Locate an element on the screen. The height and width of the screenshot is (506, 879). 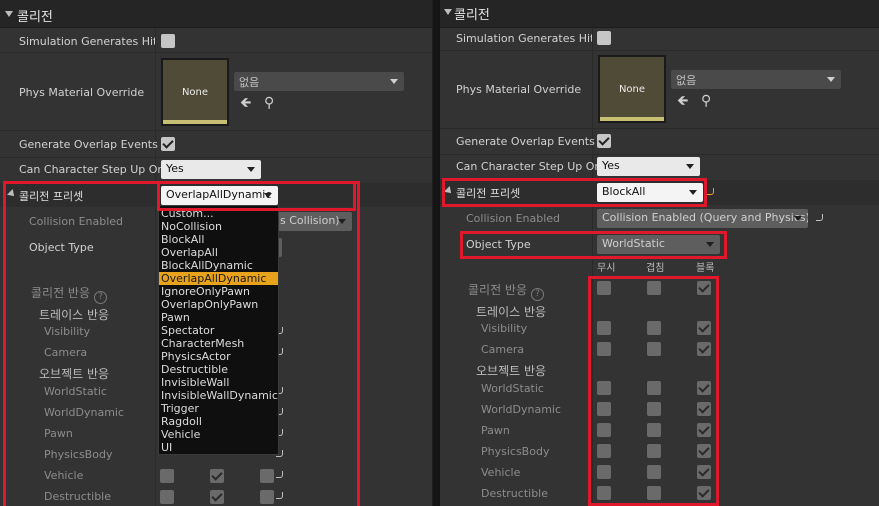
object-responses-label: 오브젝트 반응 is located at coordinates (511, 371).